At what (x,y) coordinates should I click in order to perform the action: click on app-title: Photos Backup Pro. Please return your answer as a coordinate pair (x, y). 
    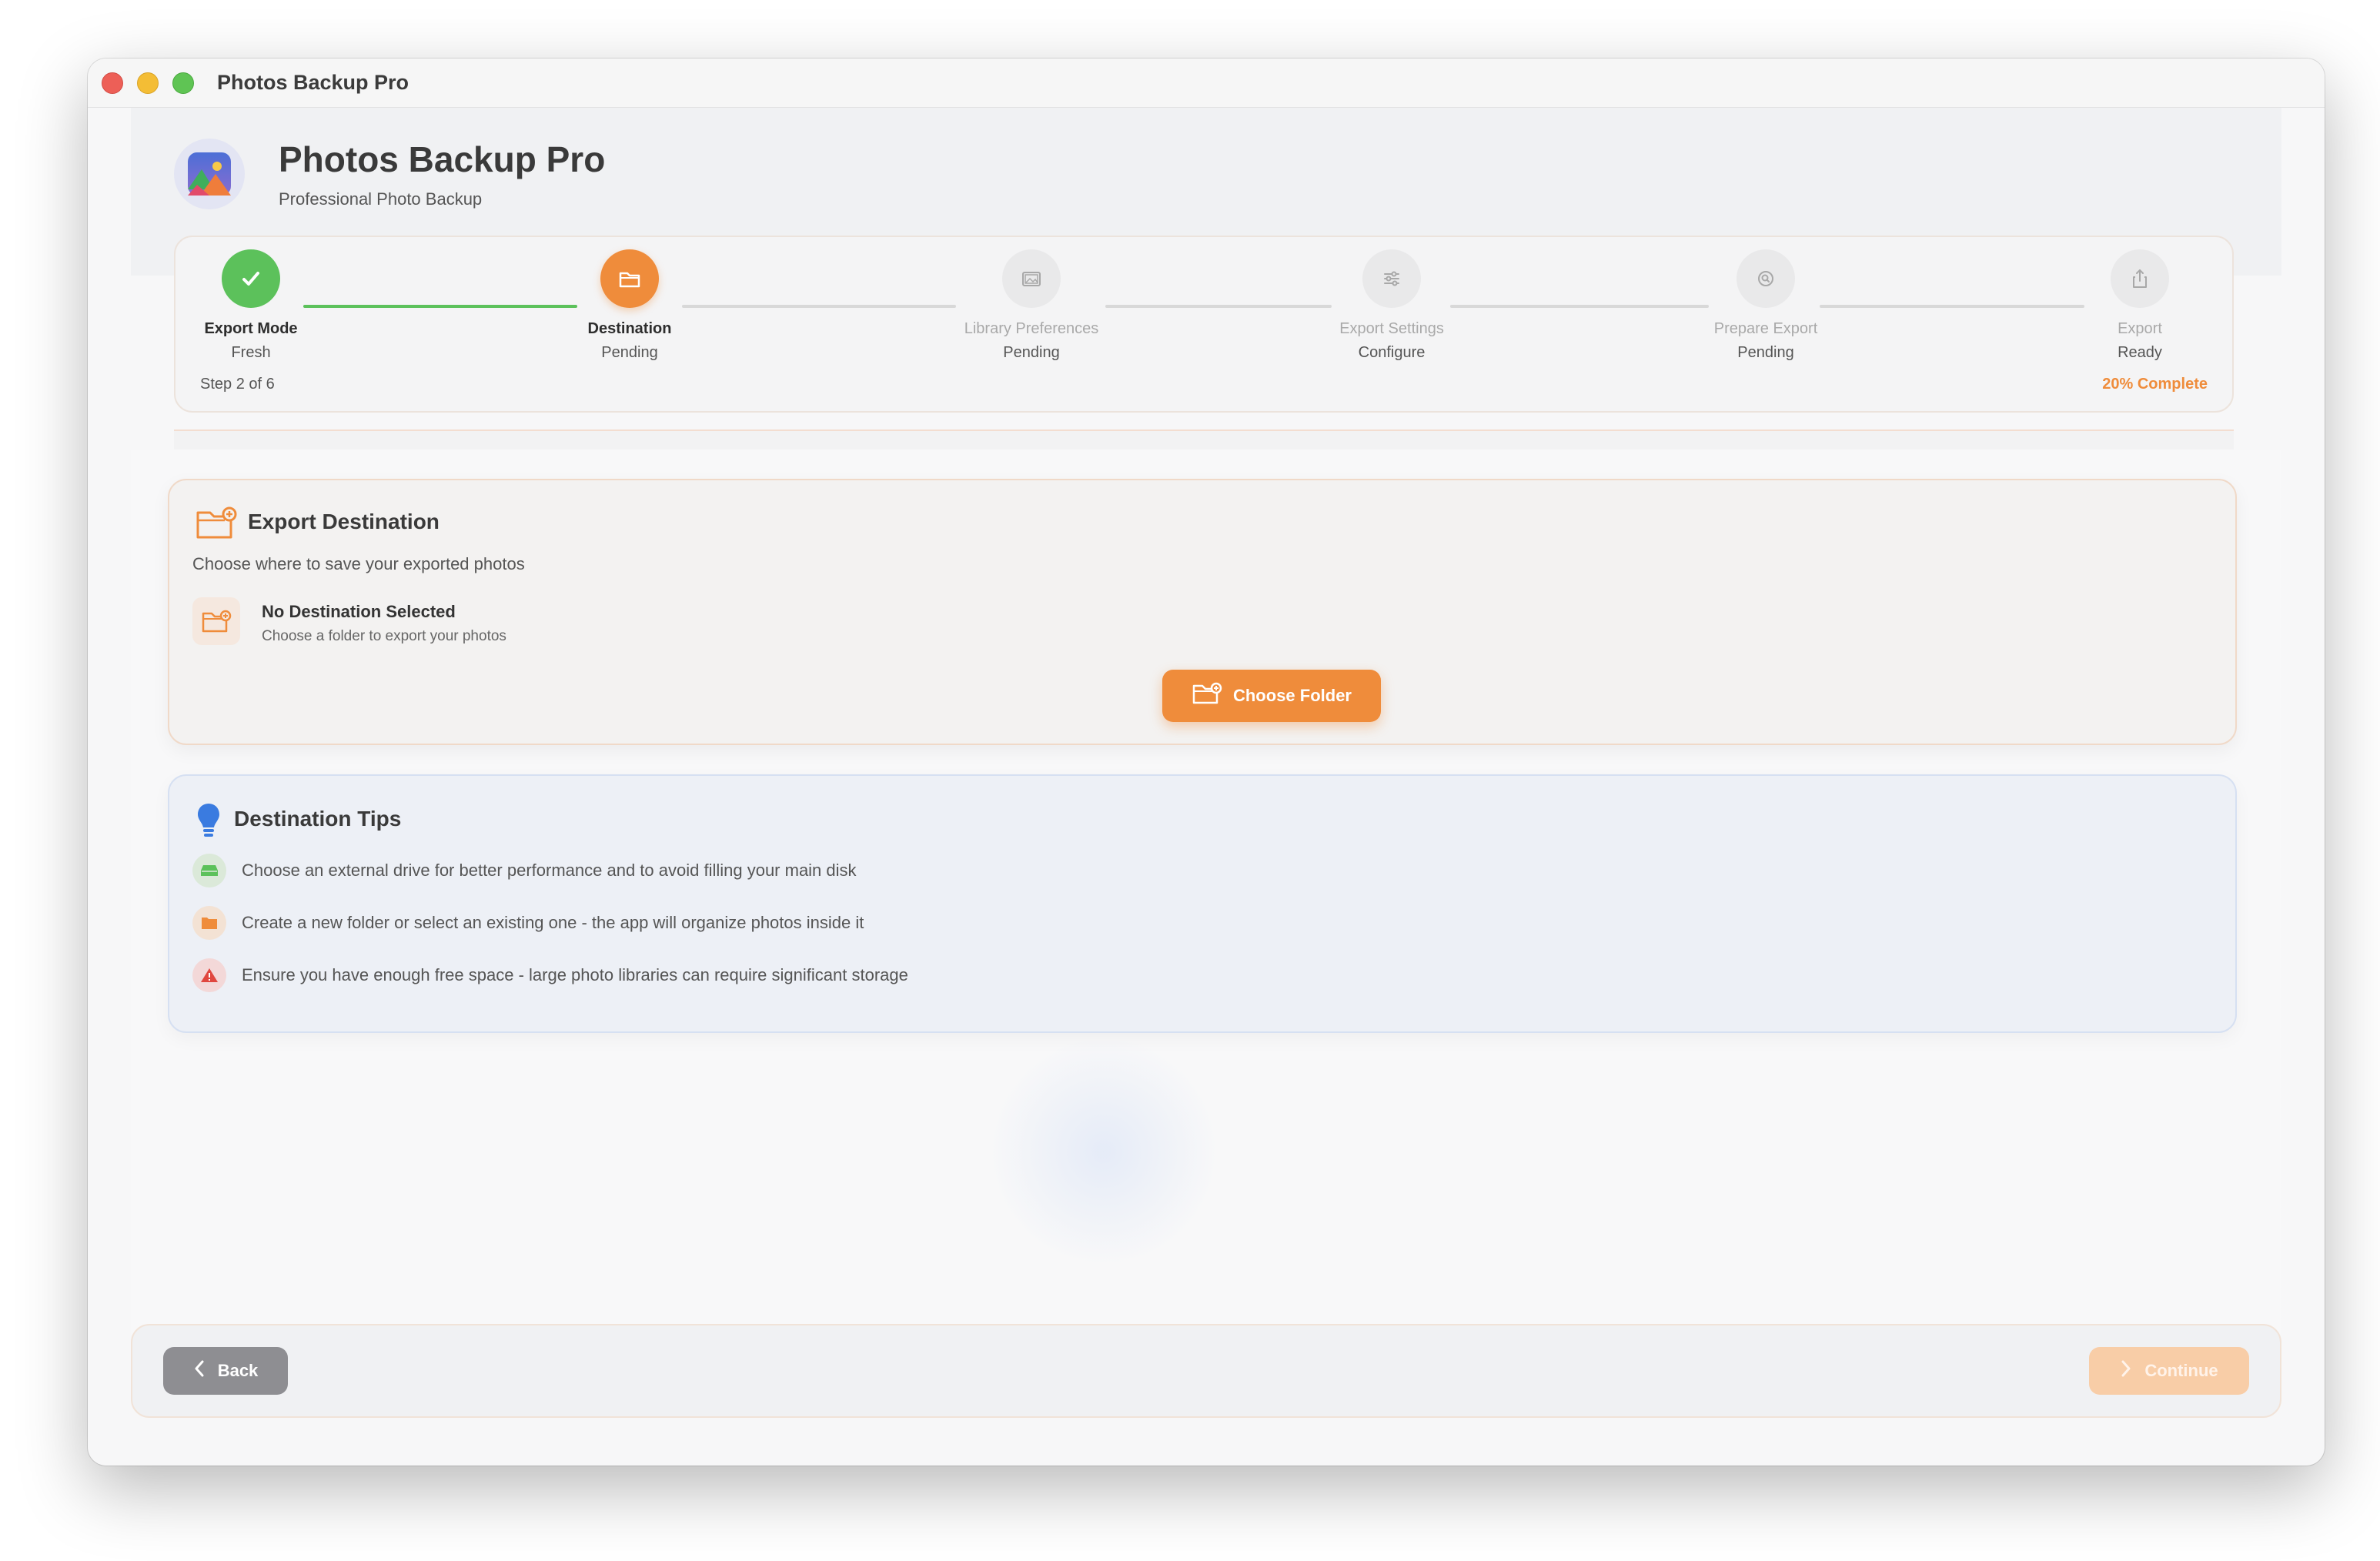
    Looking at the image, I should click on (442, 159).